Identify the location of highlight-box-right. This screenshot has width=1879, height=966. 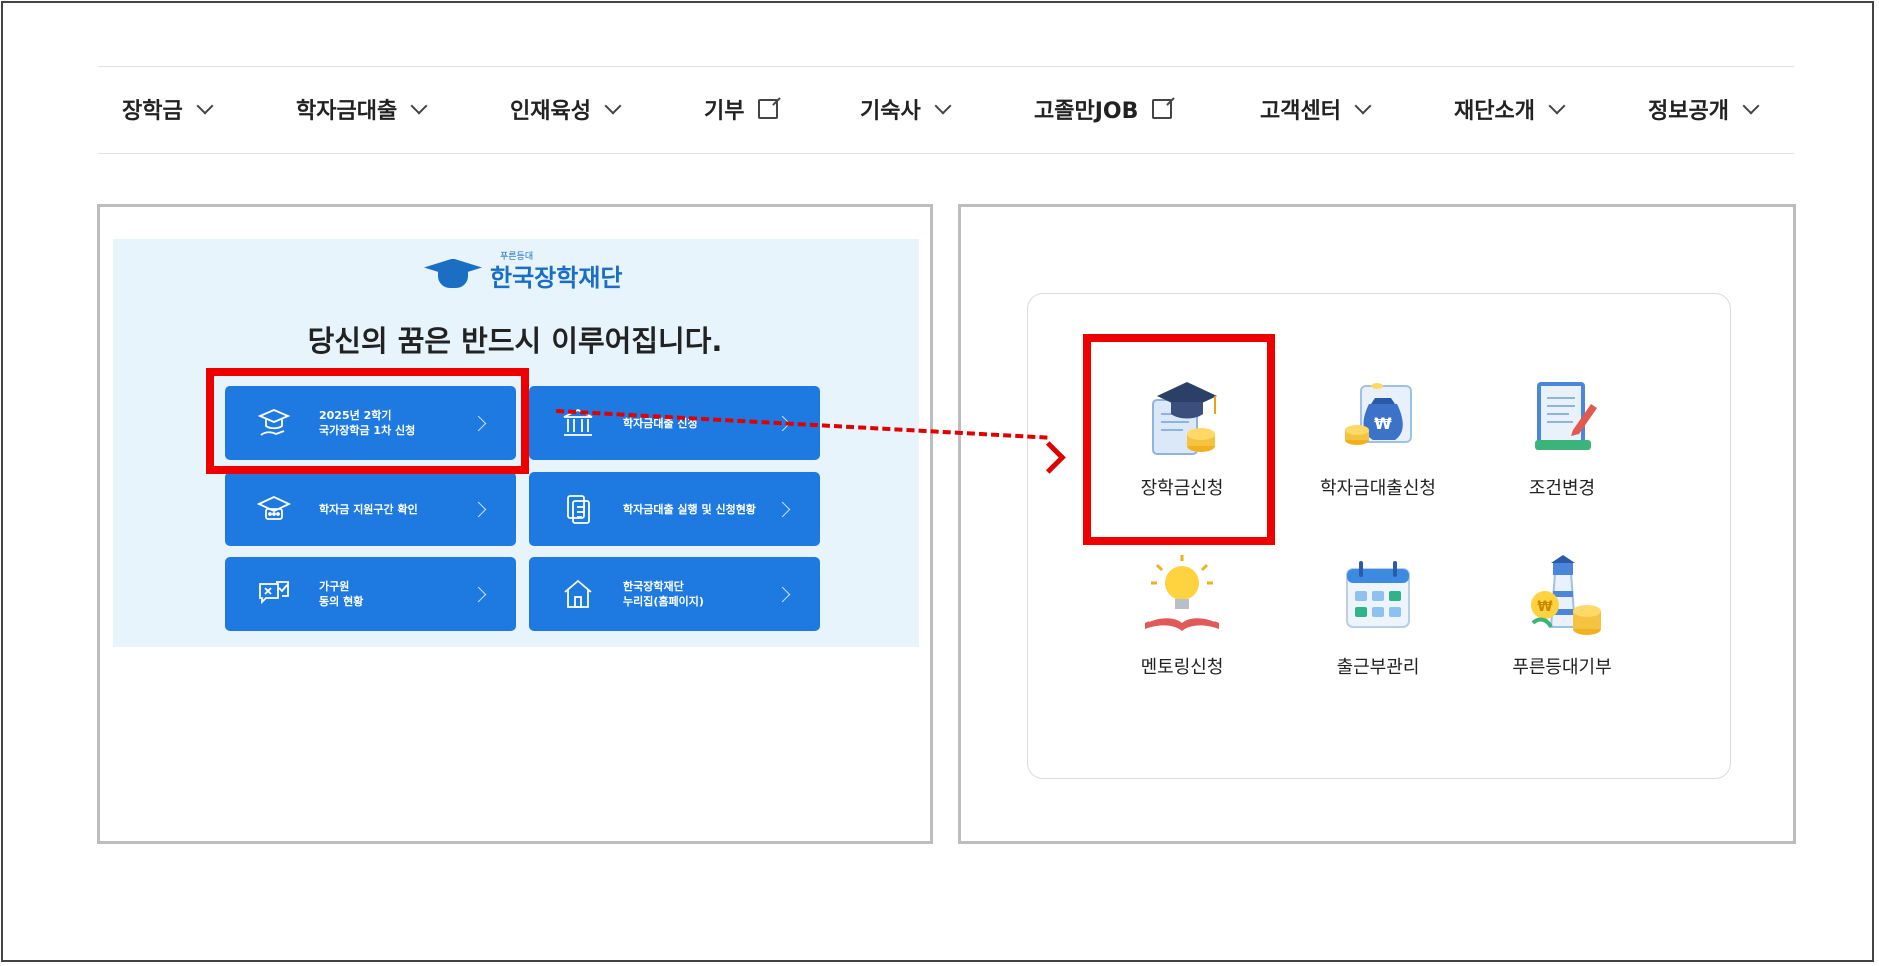
(1179, 439).